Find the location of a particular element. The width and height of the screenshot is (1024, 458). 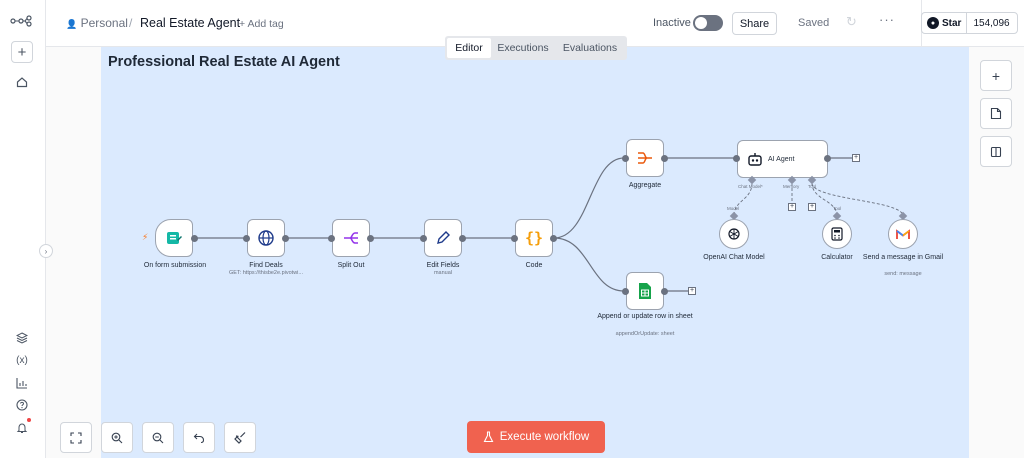

aggregate-icon is located at coordinates (645, 158).